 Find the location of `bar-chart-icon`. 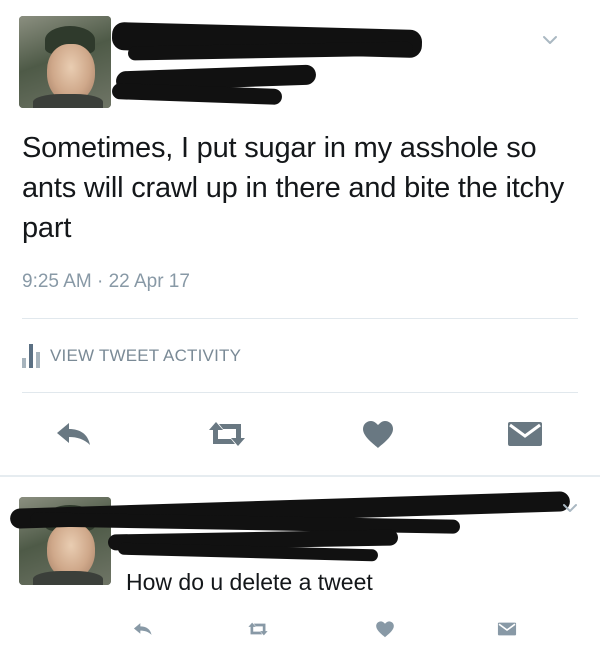

bar-chart-icon is located at coordinates (31, 356).